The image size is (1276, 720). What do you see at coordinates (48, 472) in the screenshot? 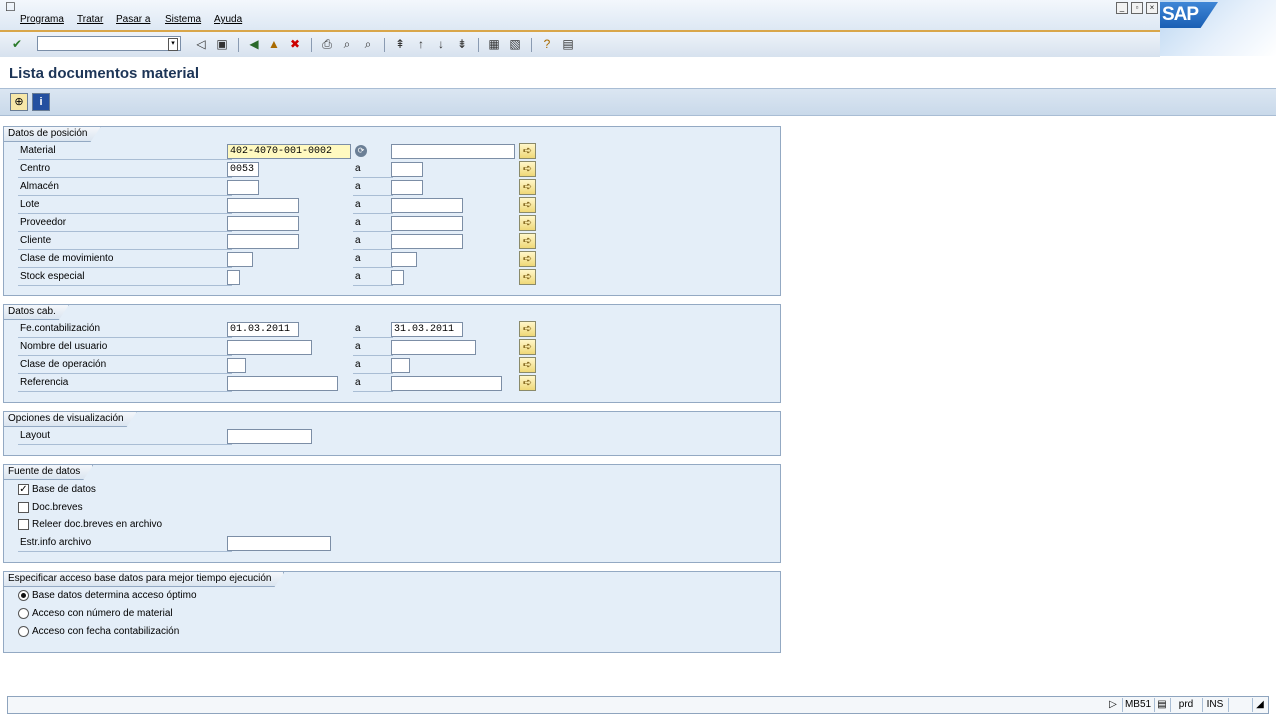
I see `section-title: Fuente de datos` at bounding box center [48, 472].